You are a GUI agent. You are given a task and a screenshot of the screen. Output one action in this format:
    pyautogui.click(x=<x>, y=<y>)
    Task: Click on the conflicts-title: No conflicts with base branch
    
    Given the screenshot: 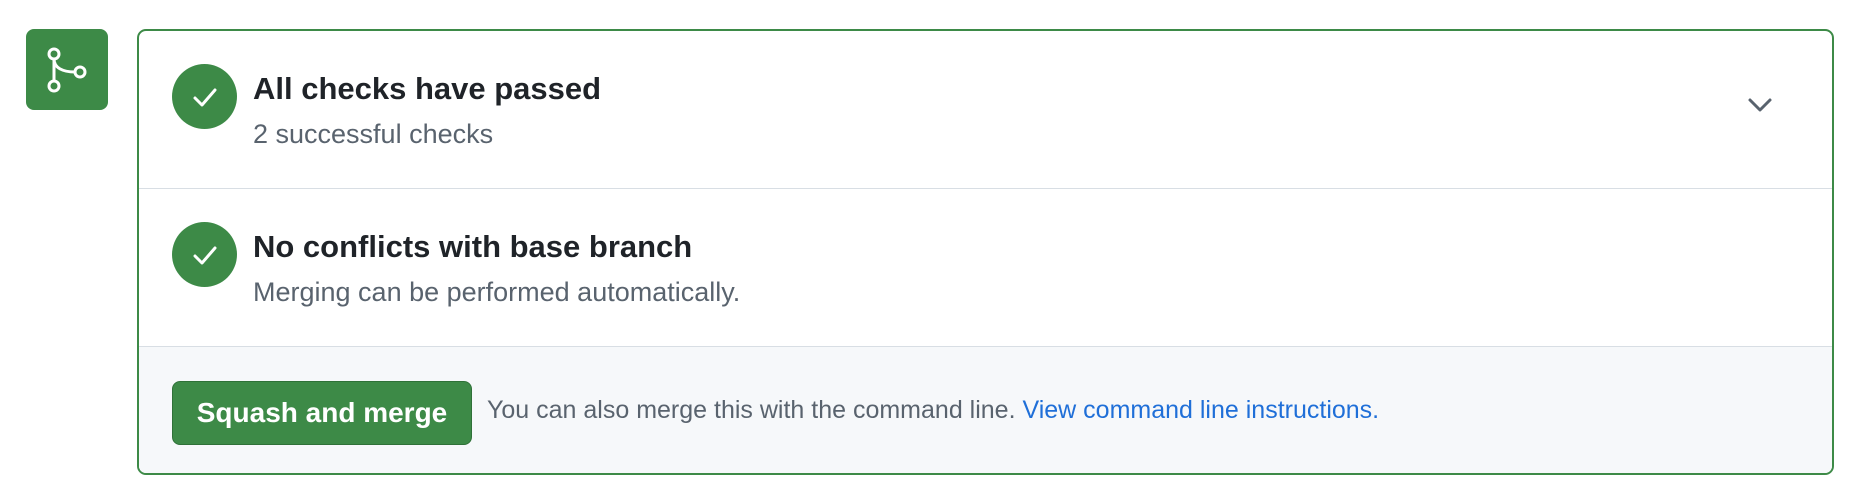 What is the action you would take?
    pyautogui.click(x=473, y=246)
    